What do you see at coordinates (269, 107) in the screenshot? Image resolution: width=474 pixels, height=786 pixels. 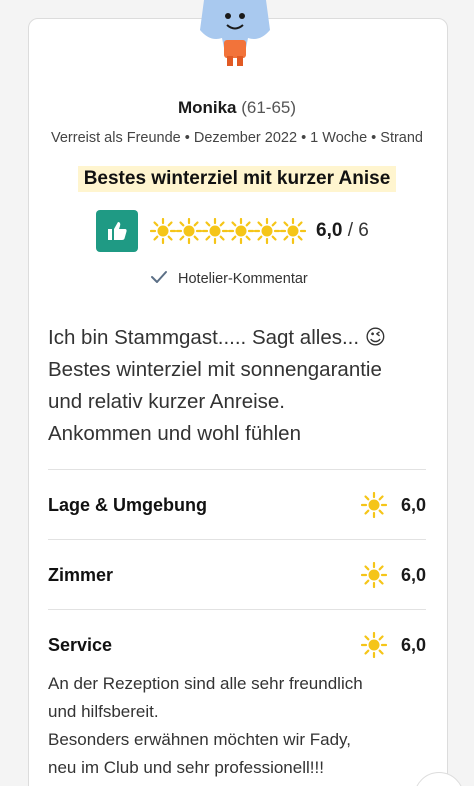 I see `reviewer-age: (61-65)` at bounding box center [269, 107].